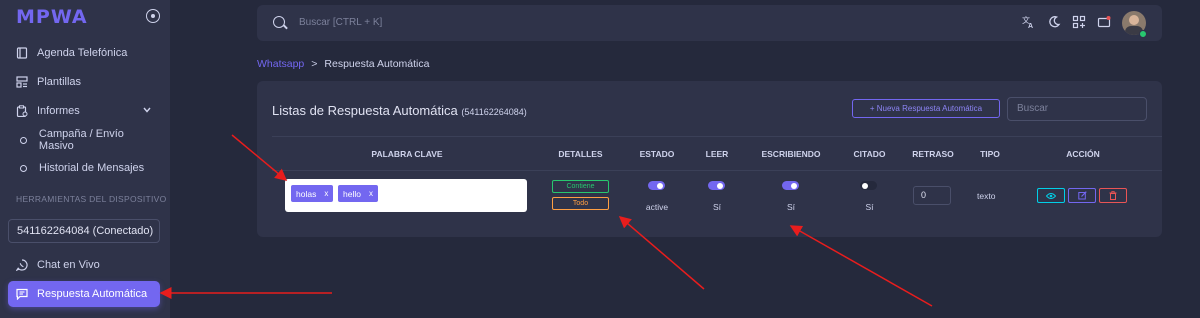 This screenshot has height=318, width=1200. I want to click on template-icon, so click(22, 82).